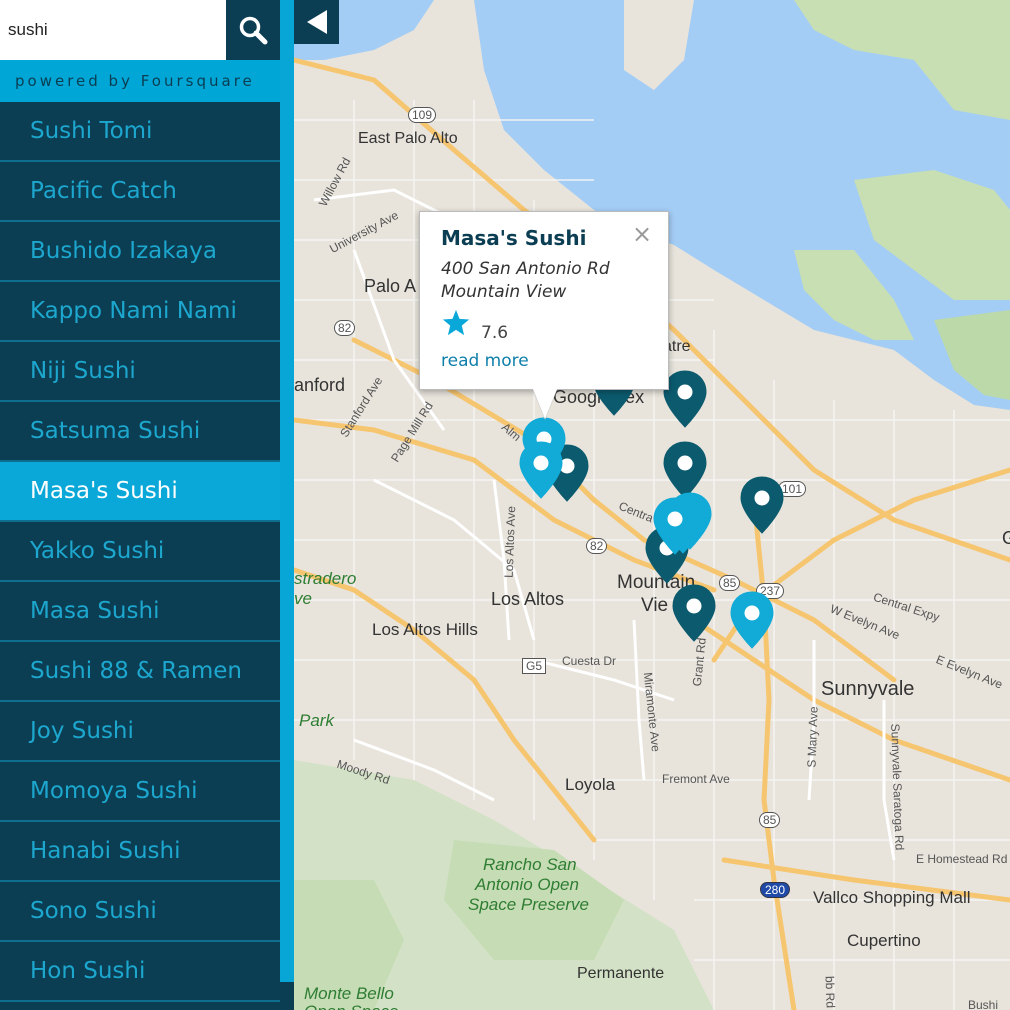 The width and height of the screenshot is (1010, 1010). I want to click on highway-shield-280: 280, so click(775, 890).